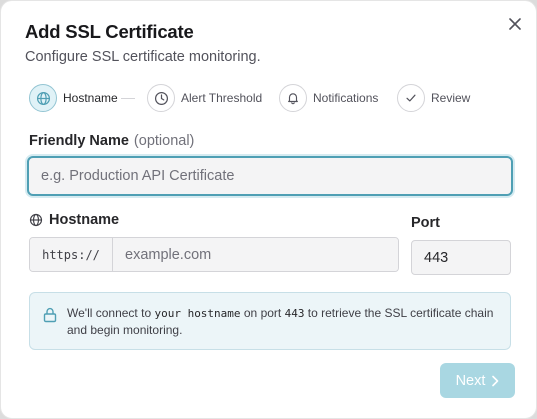 This screenshot has height=419, width=537. Describe the element at coordinates (461, 257) in the screenshot. I see `port-input` at that location.